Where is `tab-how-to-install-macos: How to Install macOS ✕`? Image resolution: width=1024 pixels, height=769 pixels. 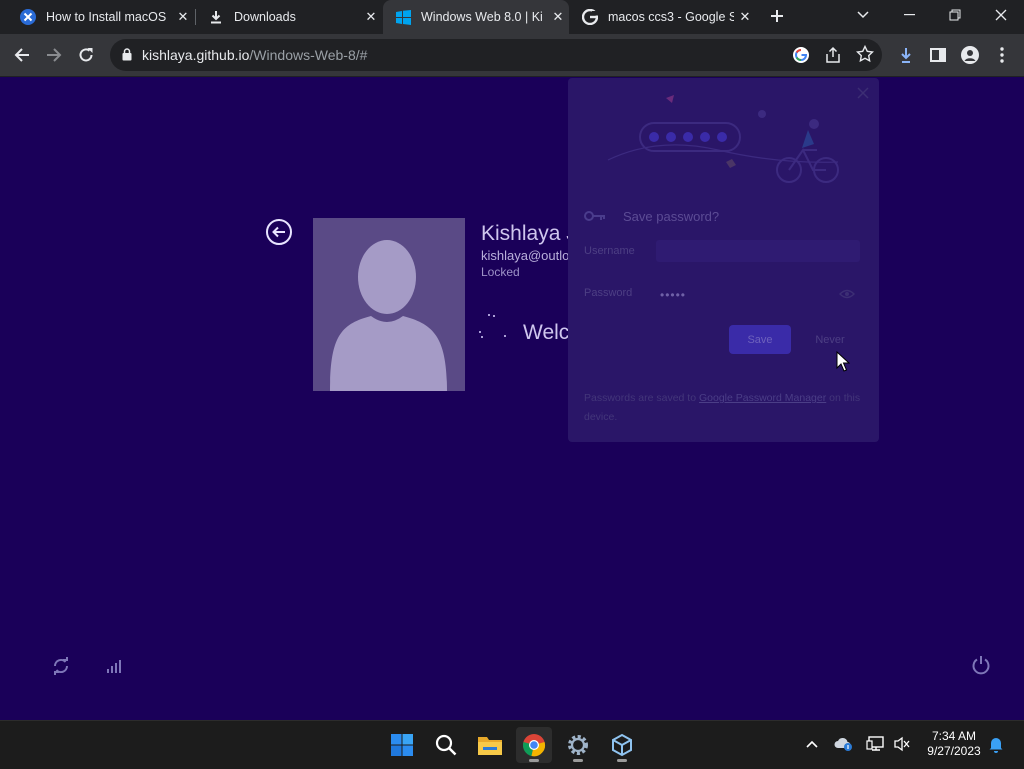 tab-how-to-install-macos: How to Install macOS ✕ is located at coordinates (101, 17).